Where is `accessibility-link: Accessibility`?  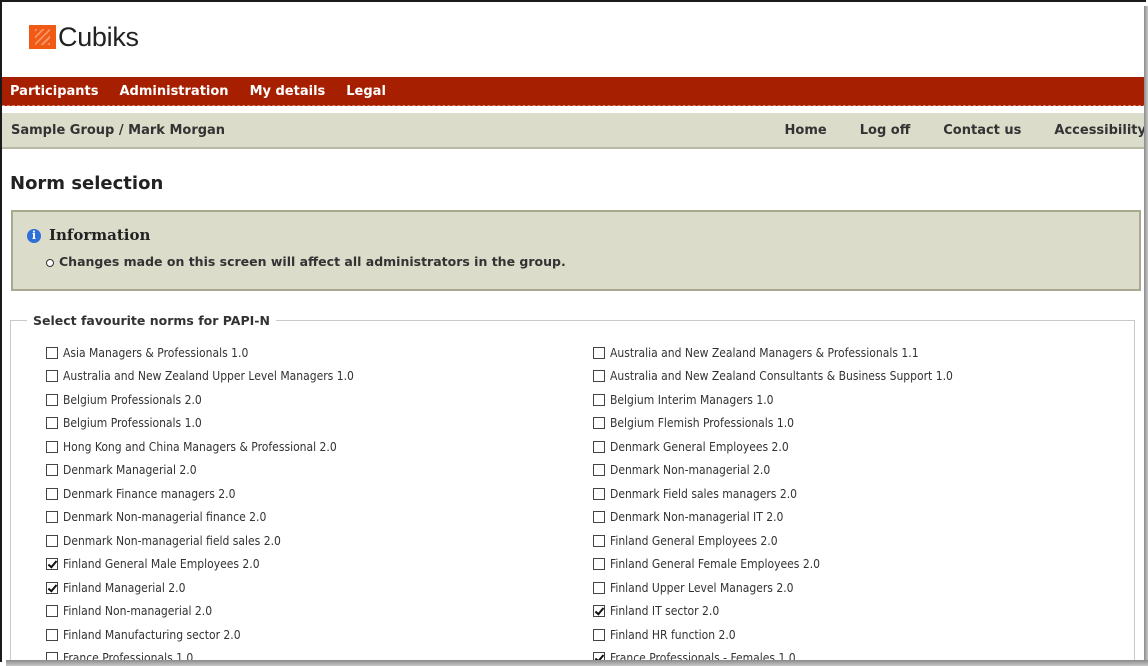
accessibility-link: Accessibility is located at coordinates (1100, 130).